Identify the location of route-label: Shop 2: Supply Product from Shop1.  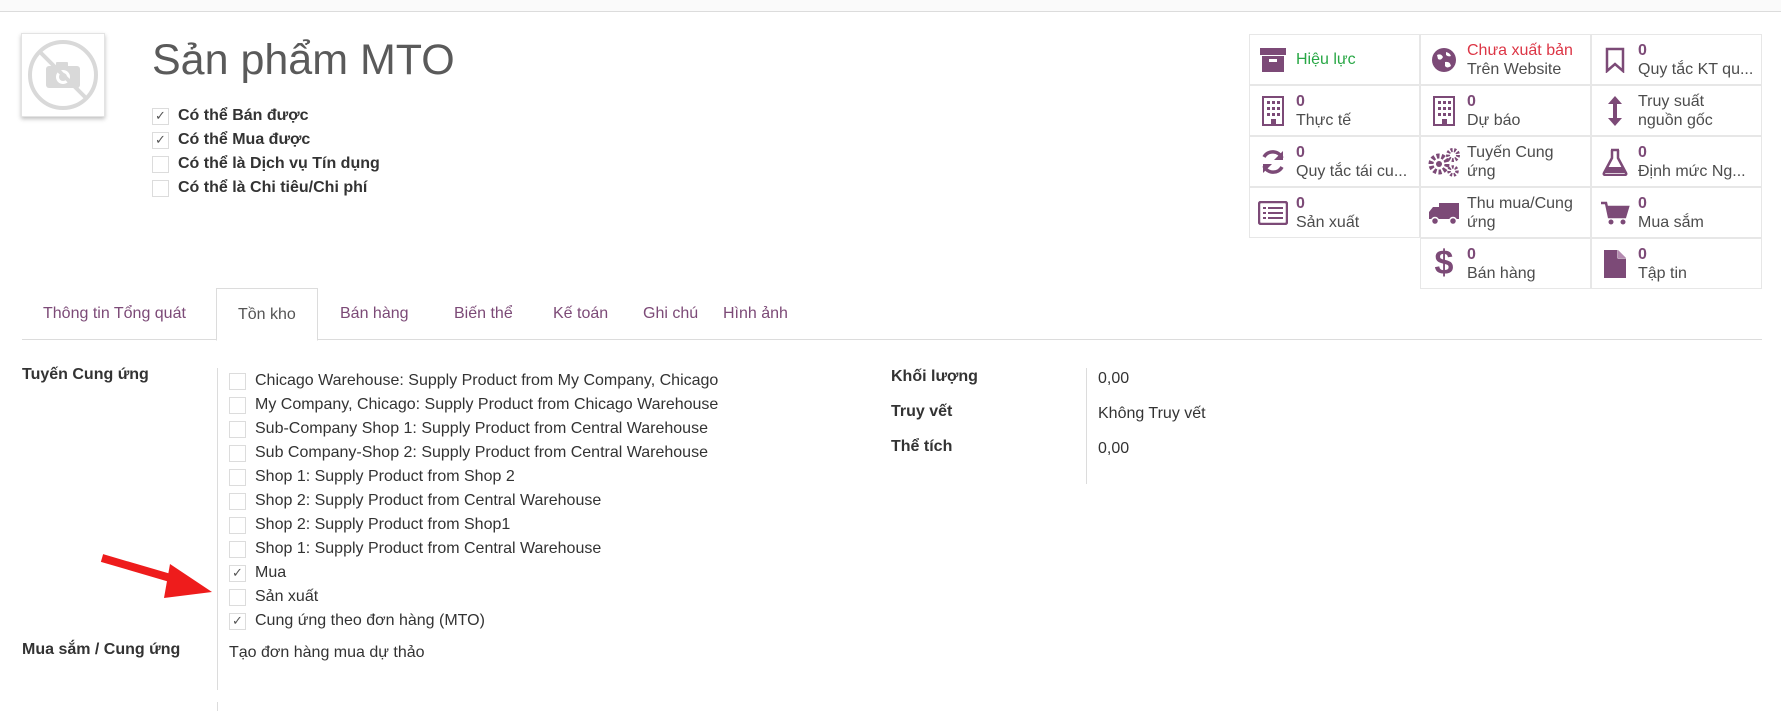
(383, 524).